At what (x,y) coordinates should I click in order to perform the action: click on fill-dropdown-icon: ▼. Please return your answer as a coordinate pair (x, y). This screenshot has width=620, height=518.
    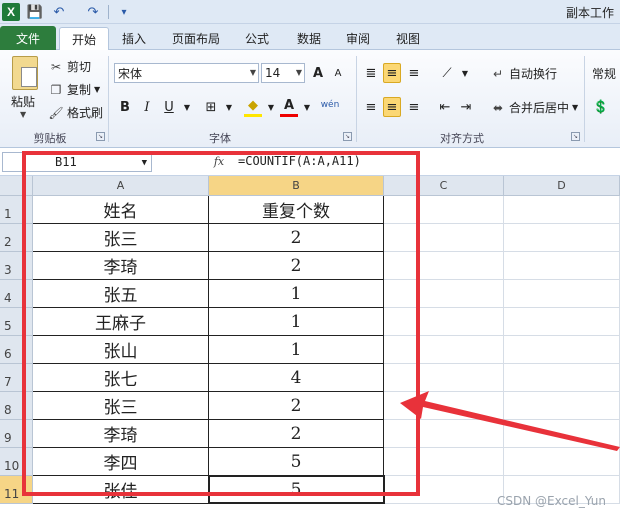
    Looking at the image, I should click on (271, 107).